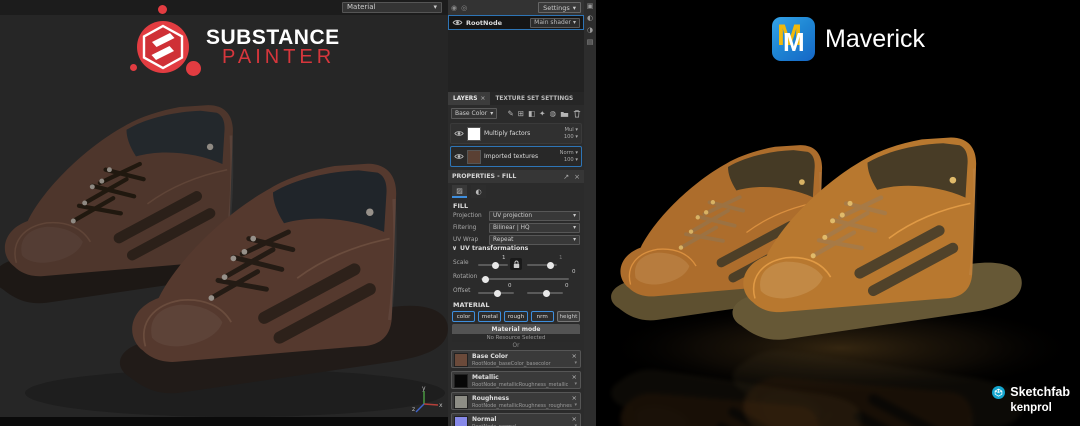 The width and height of the screenshot is (1080, 426). I want to click on dock-panel-icon: ▣, so click(590, 6).